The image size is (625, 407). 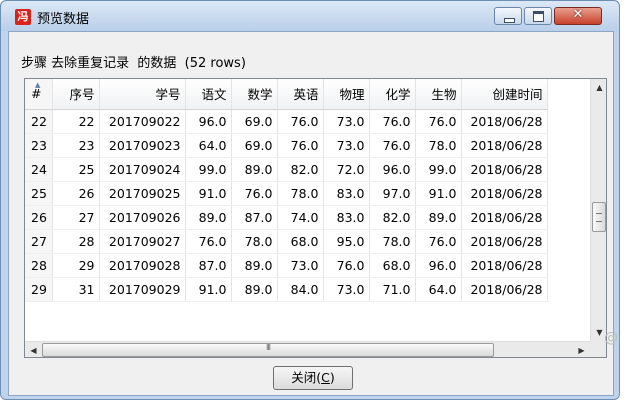 I want to click on table-cell: 201709027, so click(x=142, y=241).